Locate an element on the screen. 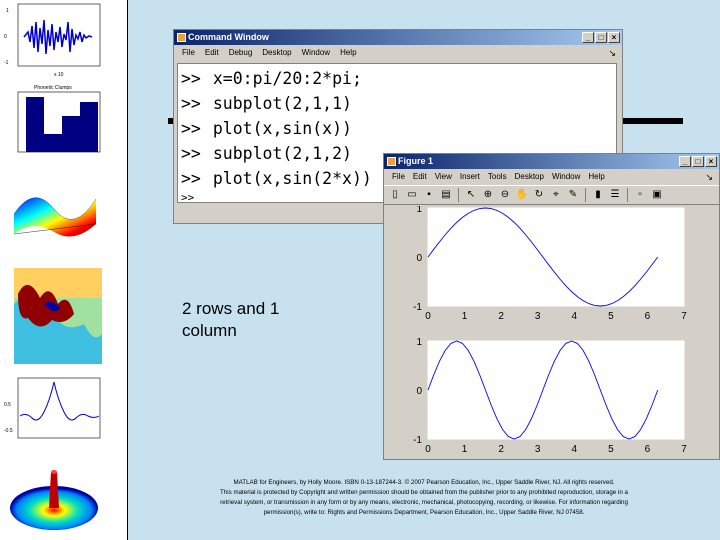 The height and width of the screenshot is (540, 720). audio-waveform-thumb: 1 0 -1 x 10 is located at coordinates (54, 41).